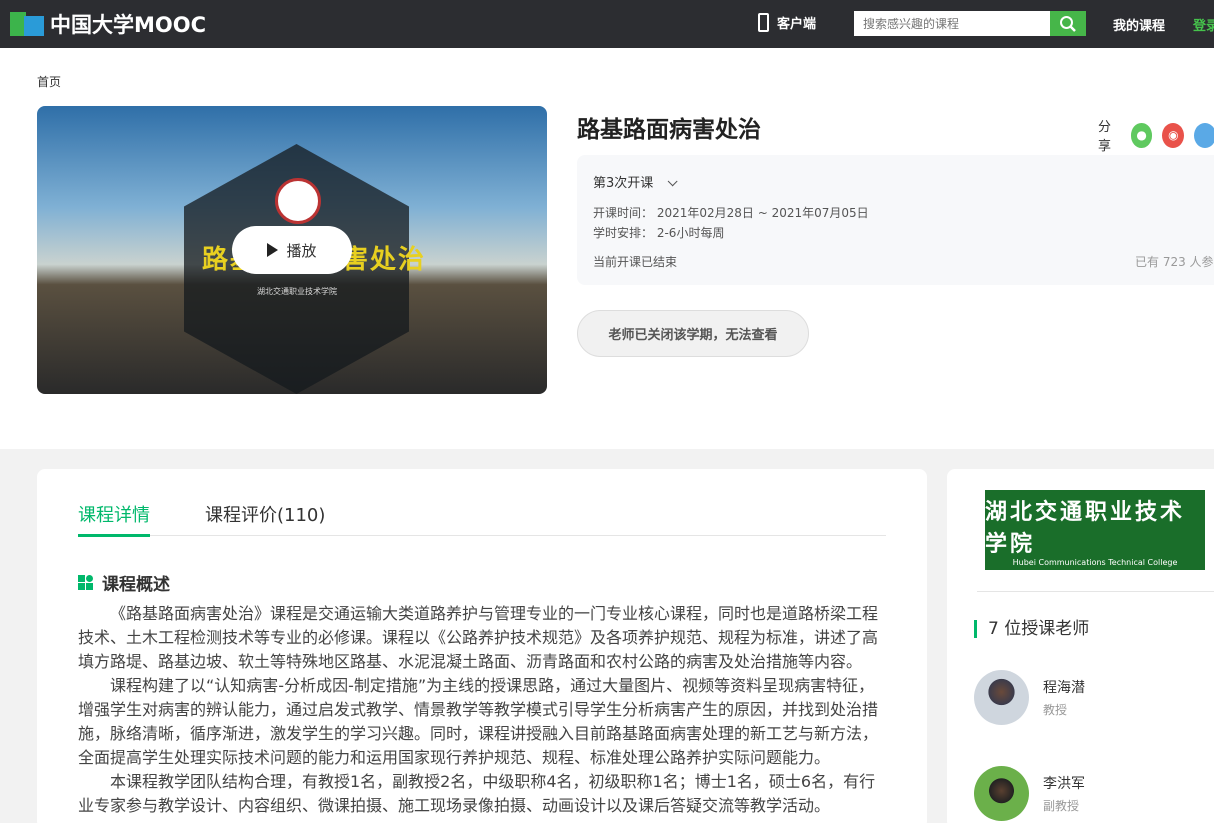 This screenshot has height=829, width=1214. I want to click on logo-icon, so click(28, 24).